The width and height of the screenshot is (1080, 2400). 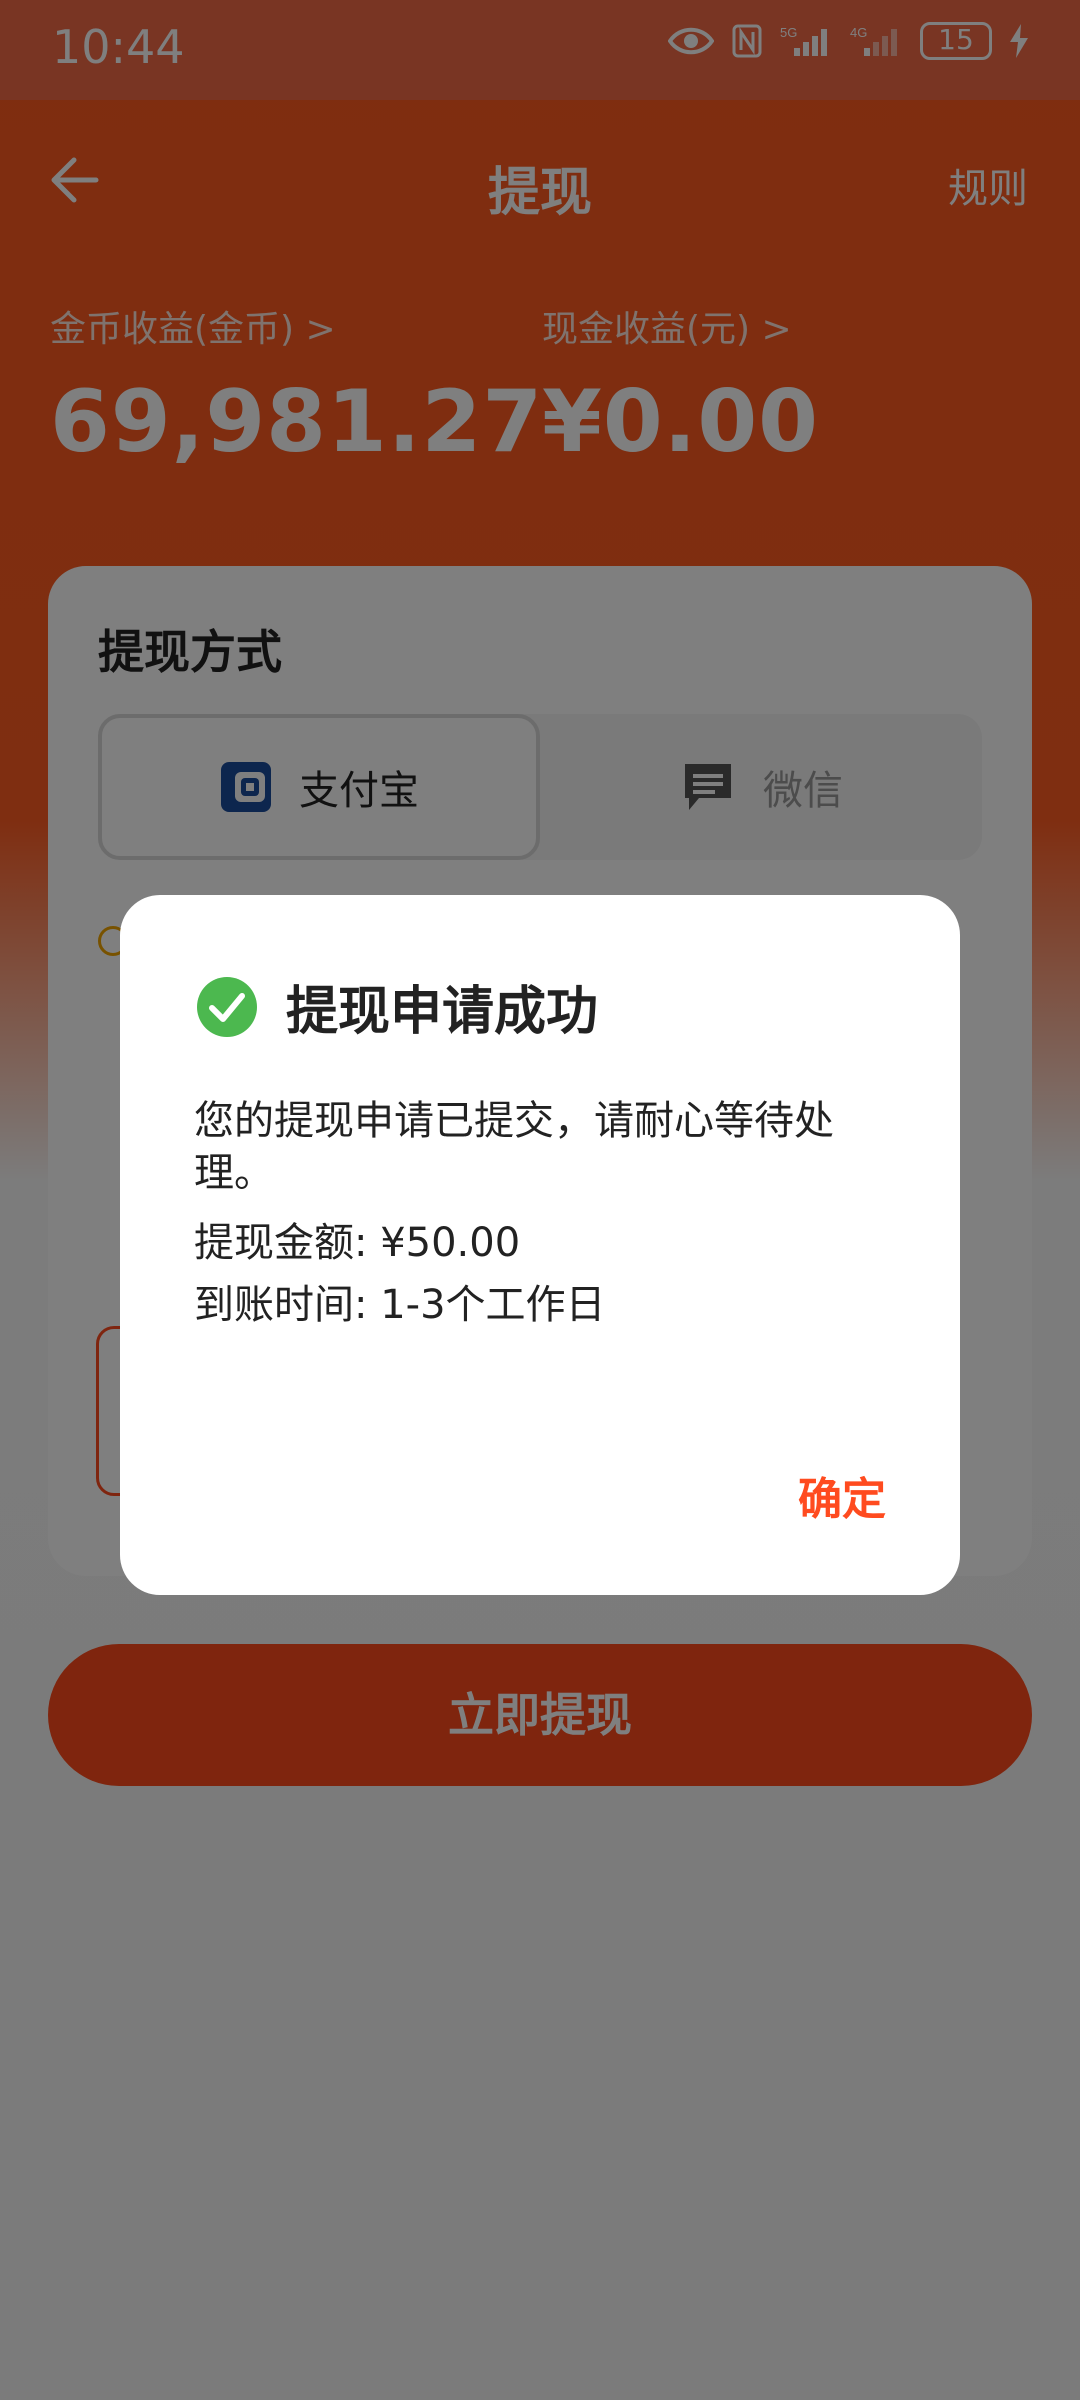 What do you see at coordinates (227, 1006) in the screenshot?
I see `success-check-icon` at bounding box center [227, 1006].